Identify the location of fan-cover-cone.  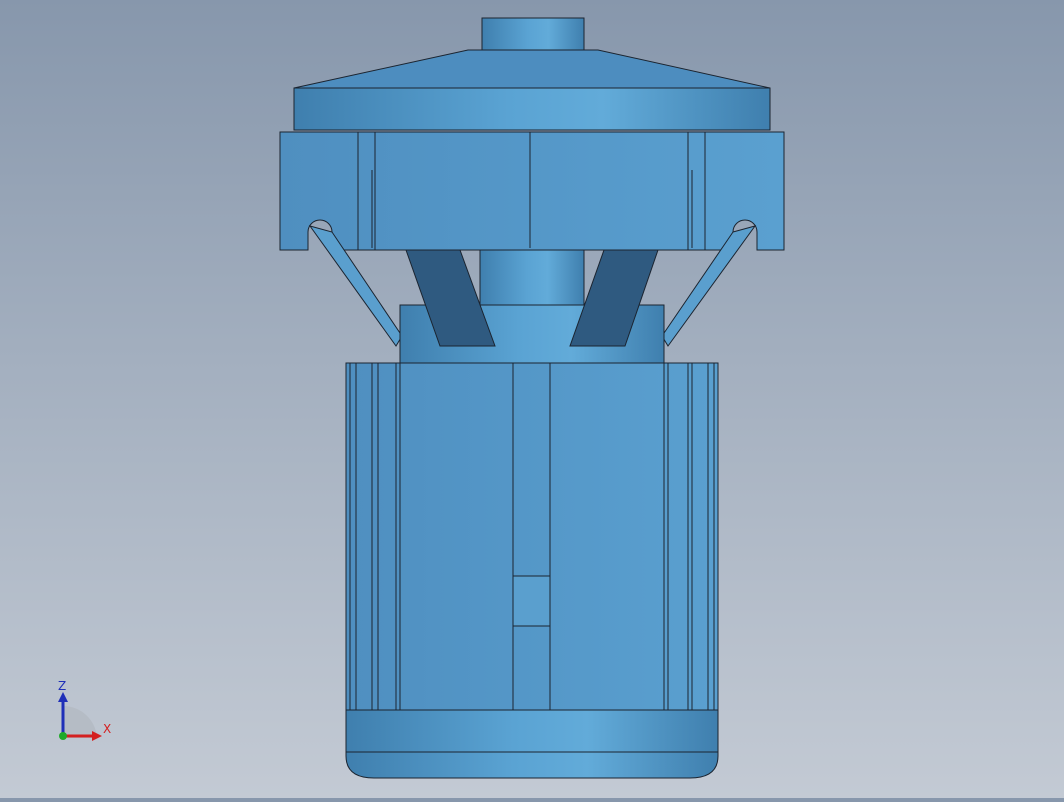
(532, 69).